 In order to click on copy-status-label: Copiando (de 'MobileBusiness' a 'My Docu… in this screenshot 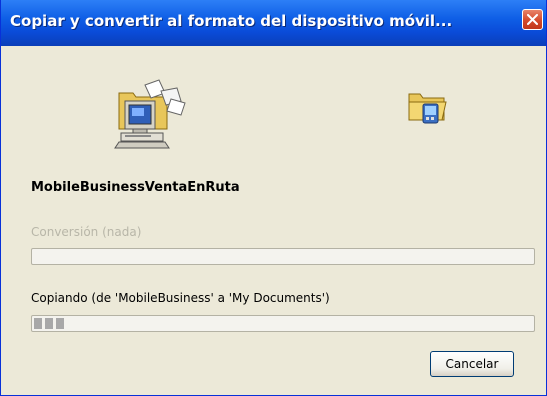, I will do `click(180, 298)`.